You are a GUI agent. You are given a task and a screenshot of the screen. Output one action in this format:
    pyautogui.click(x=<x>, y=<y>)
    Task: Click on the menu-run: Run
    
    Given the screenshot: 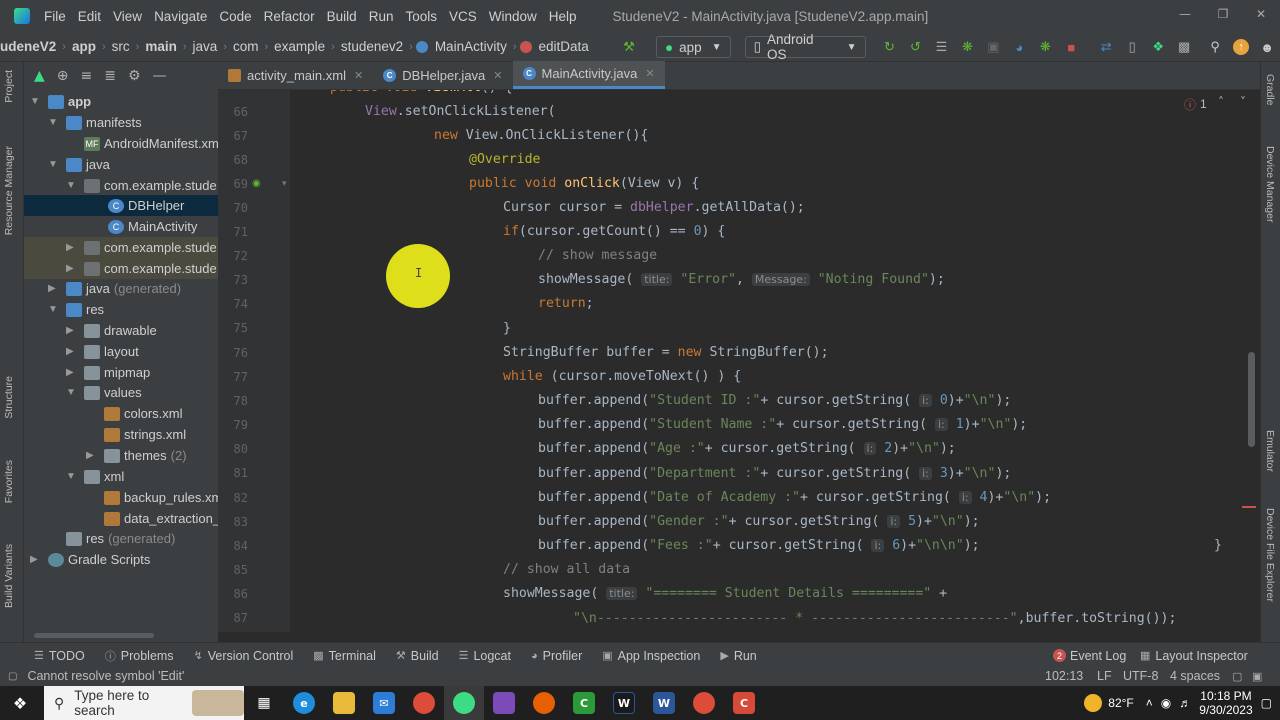 What is the action you would take?
    pyautogui.click(x=381, y=16)
    